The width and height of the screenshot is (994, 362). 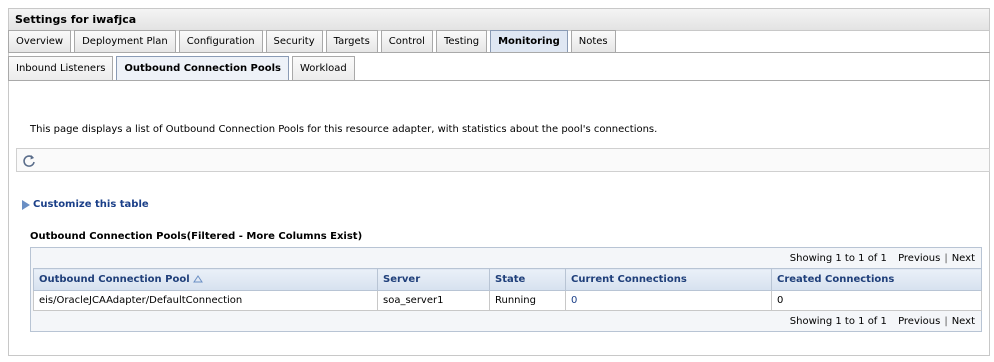 What do you see at coordinates (527, 279) in the screenshot?
I see `column-header-state: State` at bounding box center [527, 279].